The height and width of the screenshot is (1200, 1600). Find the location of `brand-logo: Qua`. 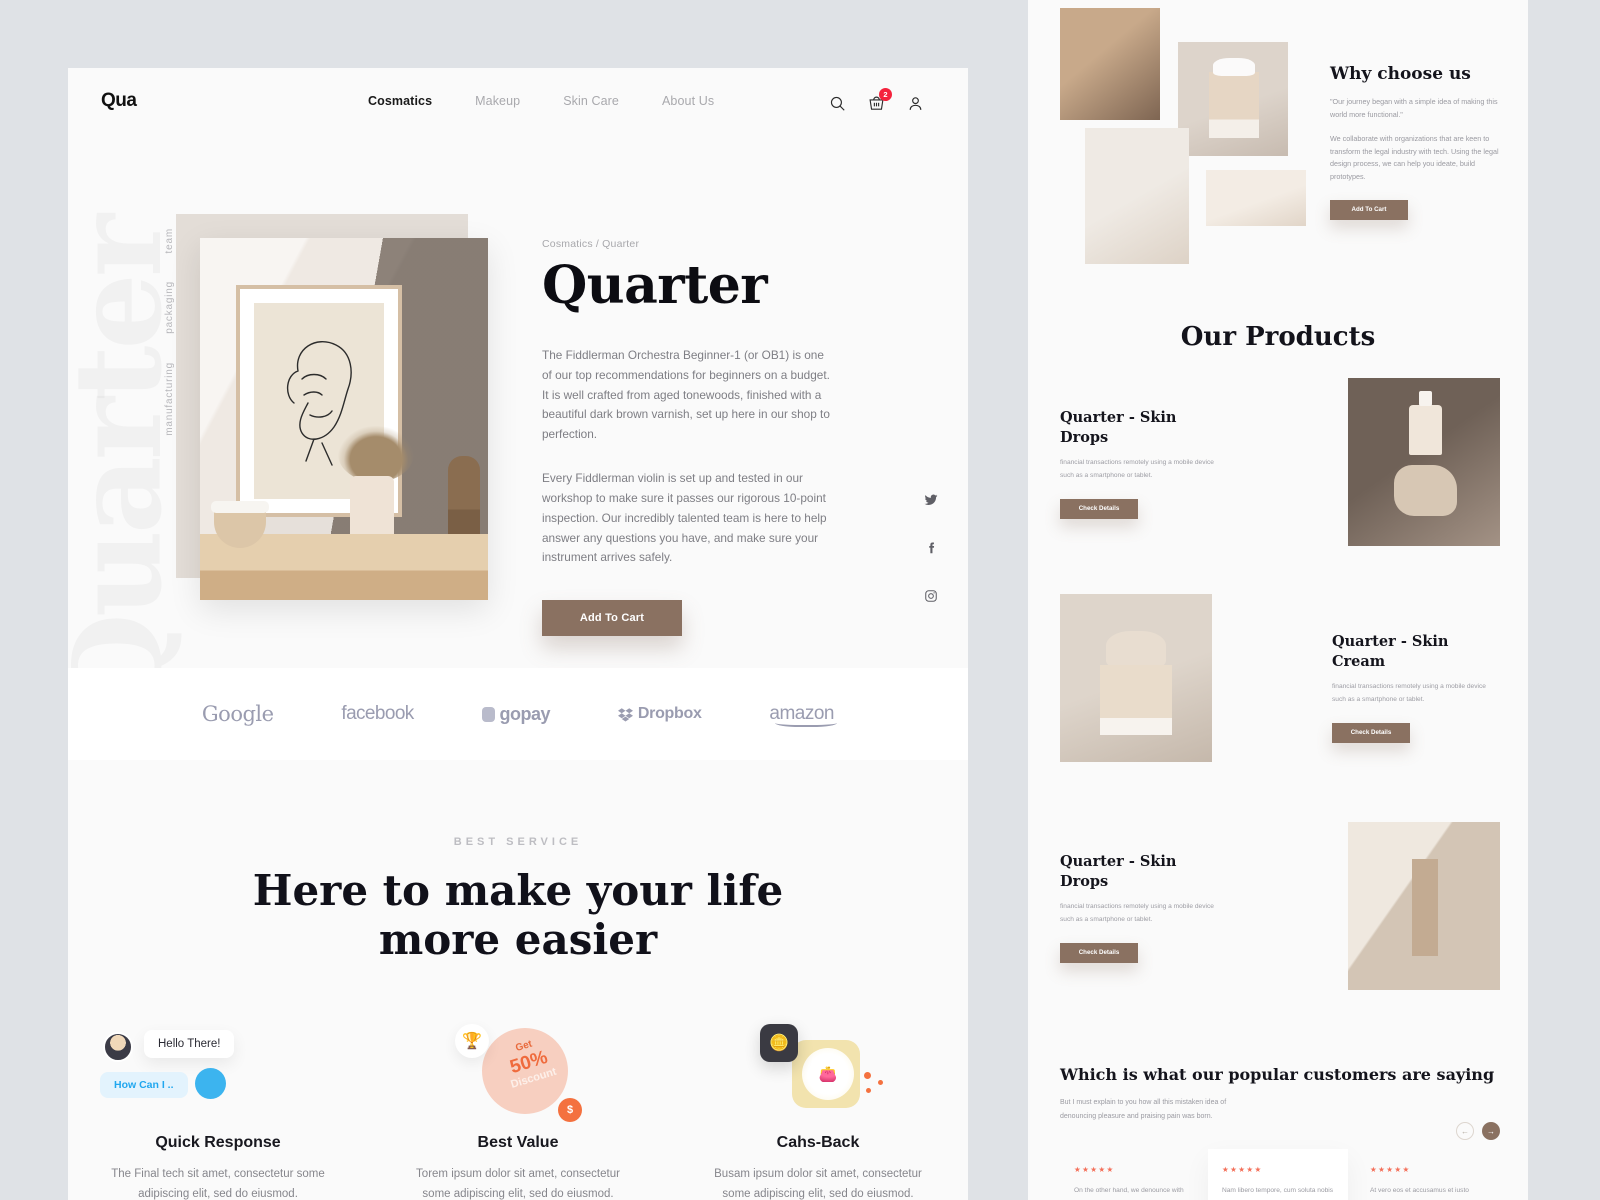

brand-logo: Qua is located at coordinates (119, 101).